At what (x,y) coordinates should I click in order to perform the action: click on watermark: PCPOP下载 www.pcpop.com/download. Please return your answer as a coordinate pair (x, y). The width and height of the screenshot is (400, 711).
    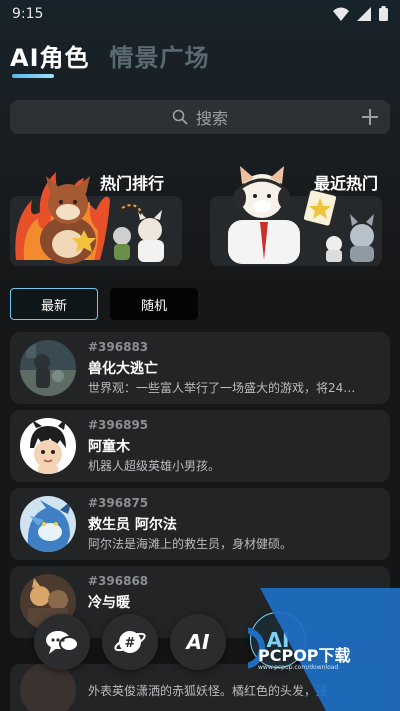
    Looking at the image, I should click on (311, 649).